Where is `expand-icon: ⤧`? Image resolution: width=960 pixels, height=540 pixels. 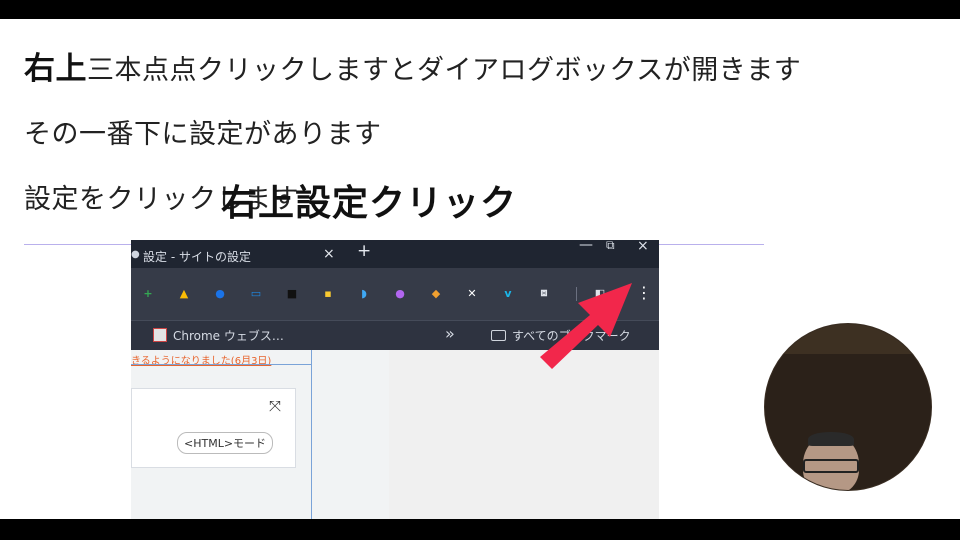 expand-icon: ⤧ is located at coordinates (275, 406).